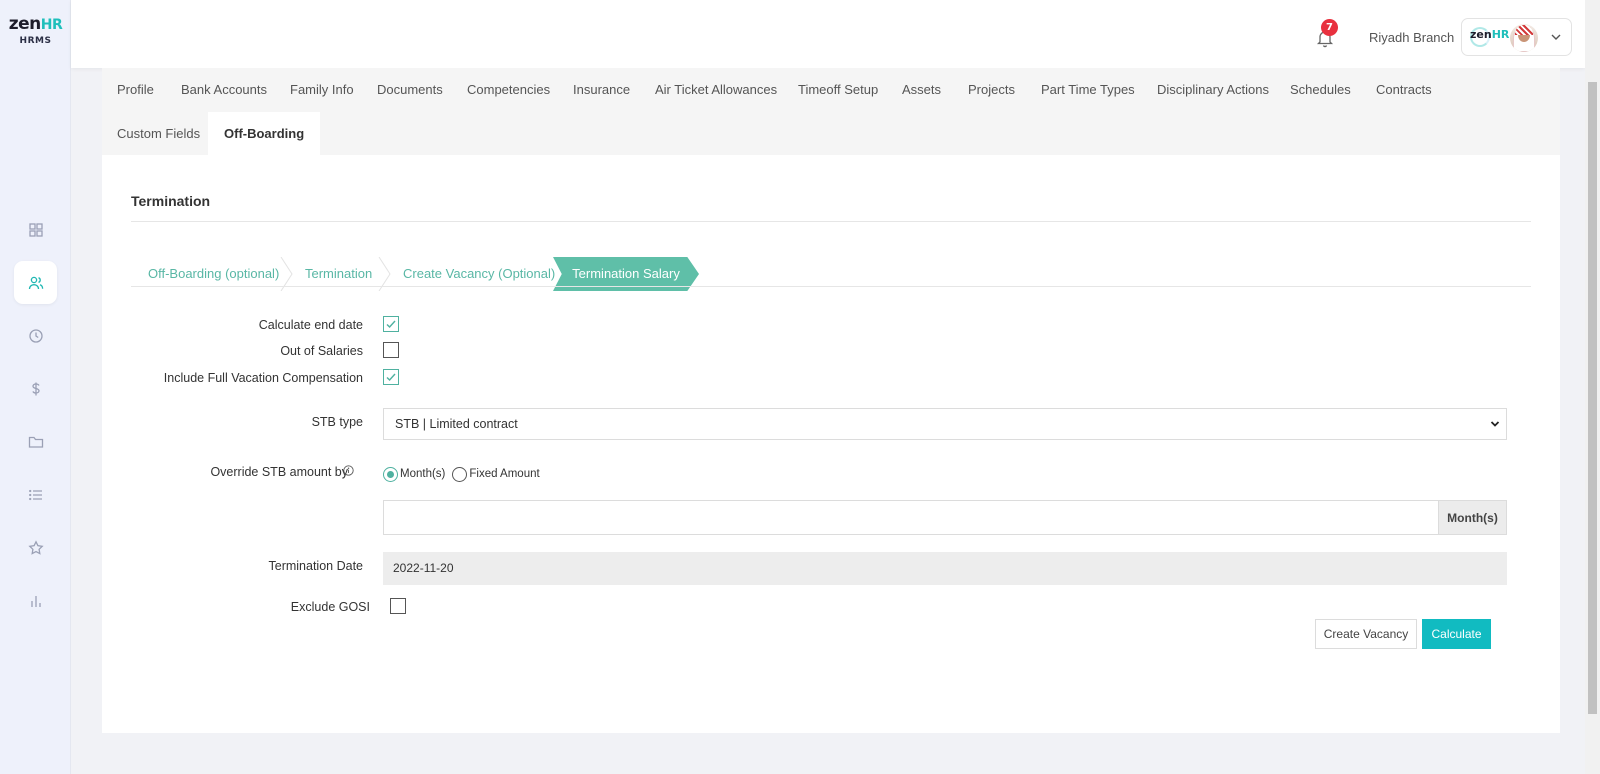 The width and height of the screenshot is (1600, 774). Describe the element at coordinates (508, 89) in the screenshot. I see `tab-competencies: Competencies` at that location.